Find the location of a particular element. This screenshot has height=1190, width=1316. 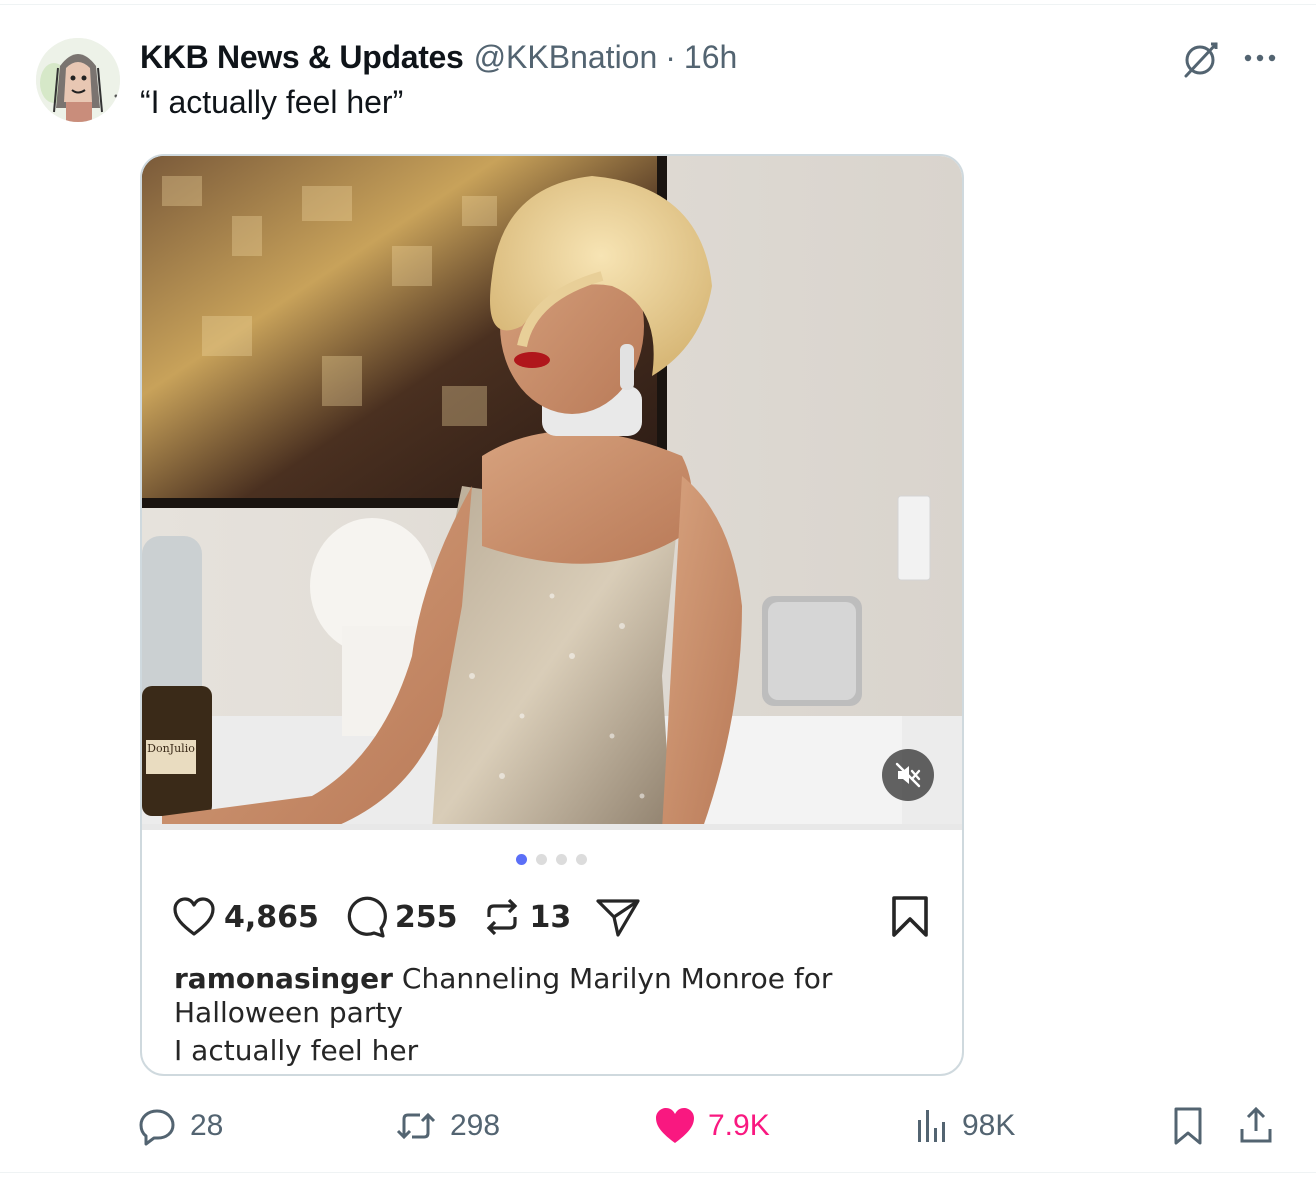

avatar is located at coordinates (78, 80).